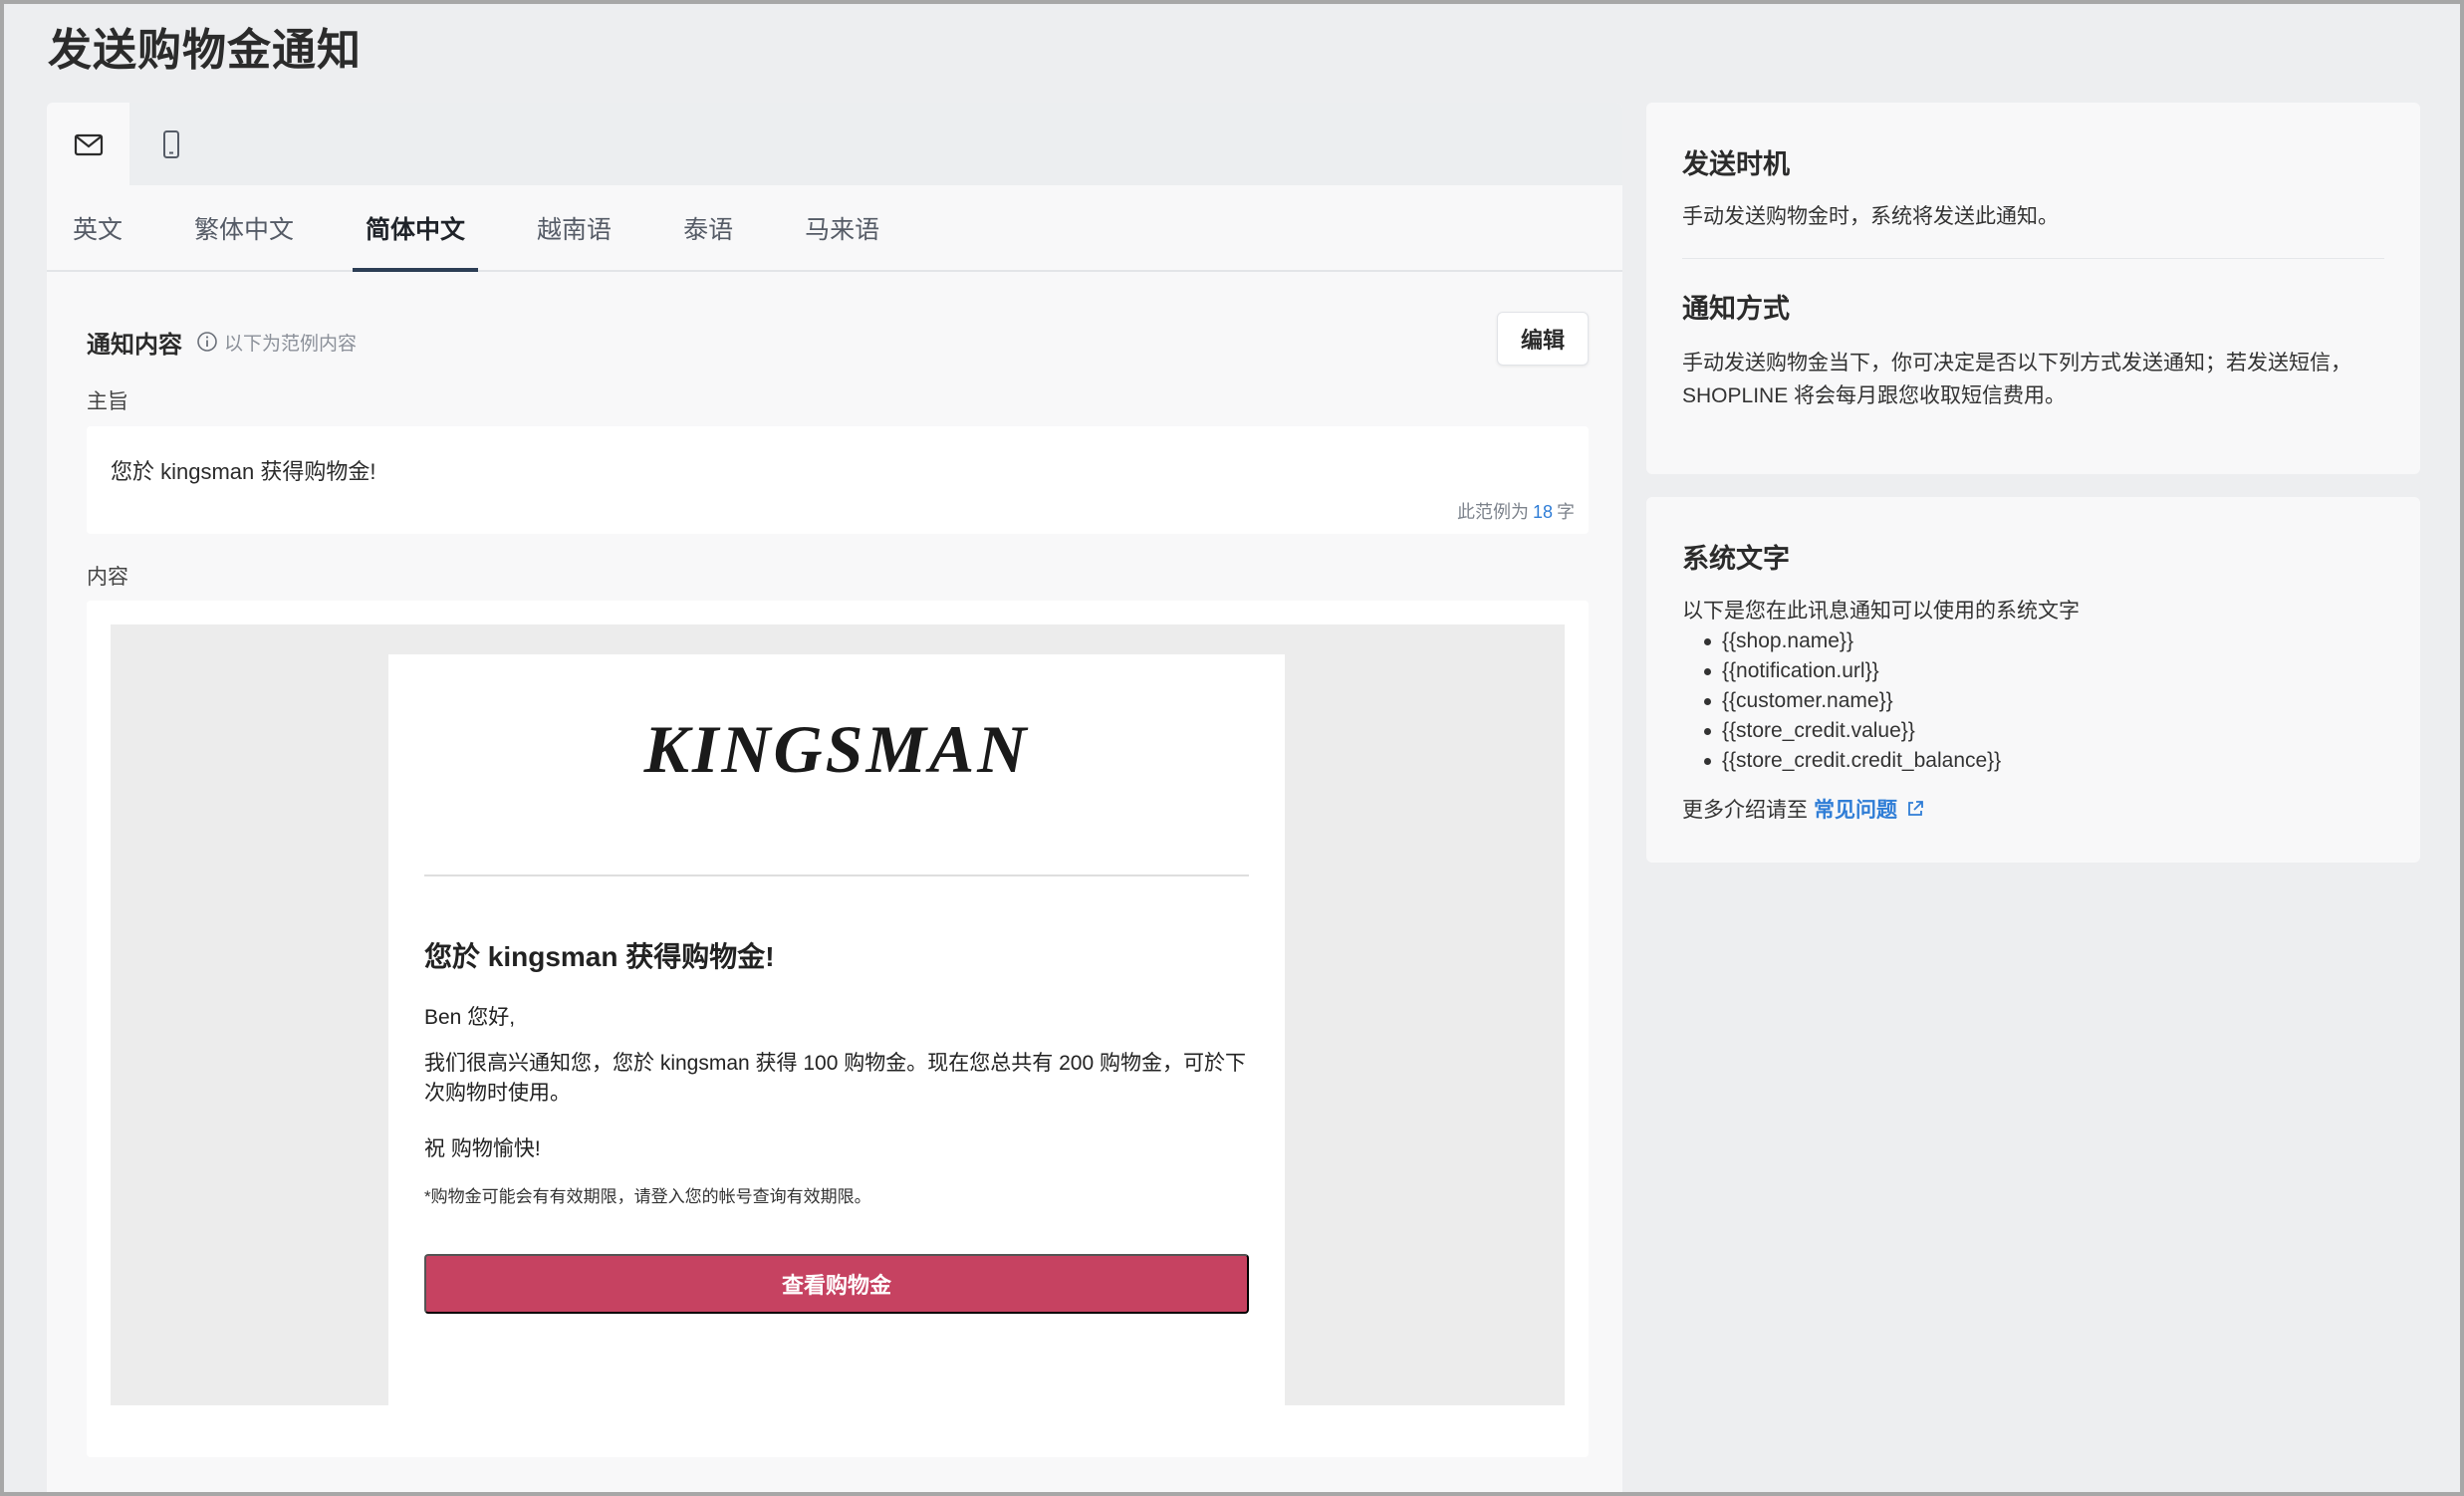  What do you see at coordinates (1543, 339) in the screenshot?
I see `edit-button: 编辑` at bounding box center [1543, 339].